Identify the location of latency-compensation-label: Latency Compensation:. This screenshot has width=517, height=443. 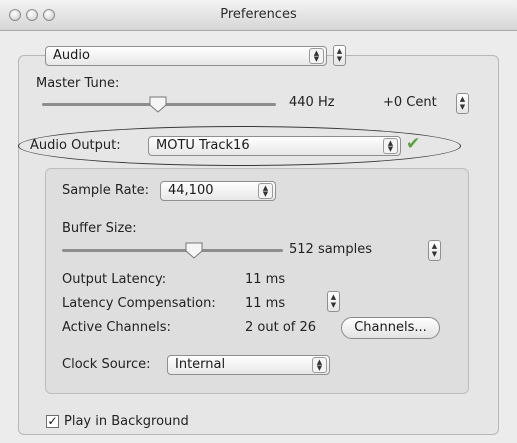
(139, 303).